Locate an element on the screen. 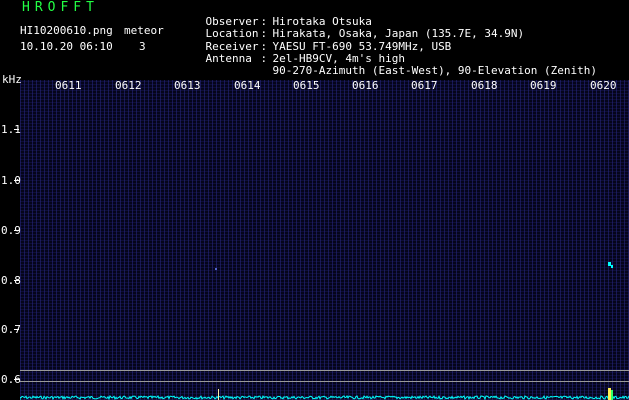 The image size is (629, 400). image-filename: HI10200610.png is located at coordinates (66, 30).